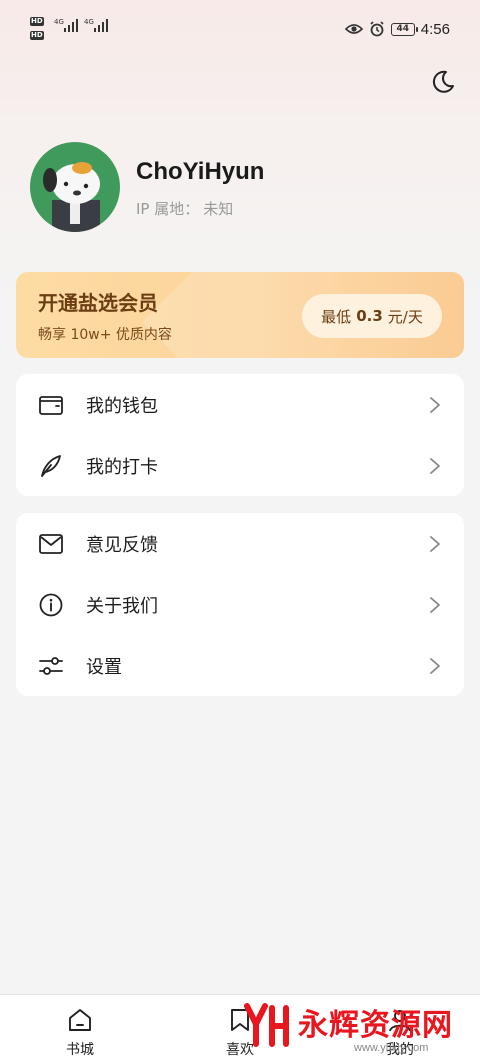 The width and height of the screenshot is (480, 1061). I want to click on ip-location-label: IP 属地：, so click(168, 209).